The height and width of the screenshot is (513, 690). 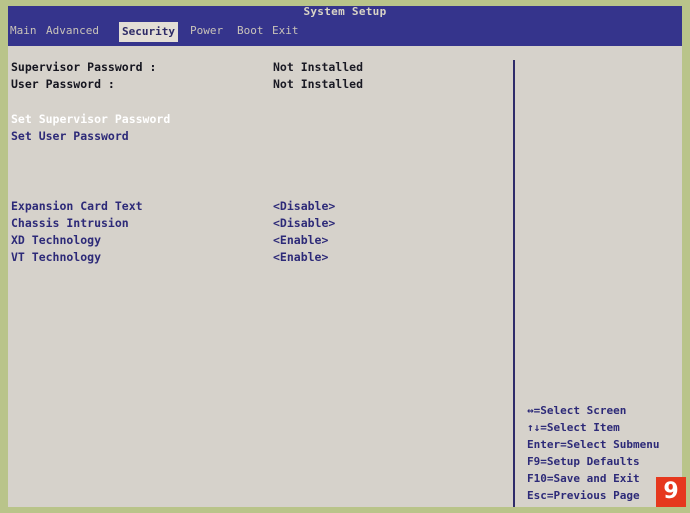 What do you see at coordinates (56, 257) in the screenshot?
I see `vt-technology-label: VT Technology` at bounding box center [56, 257].